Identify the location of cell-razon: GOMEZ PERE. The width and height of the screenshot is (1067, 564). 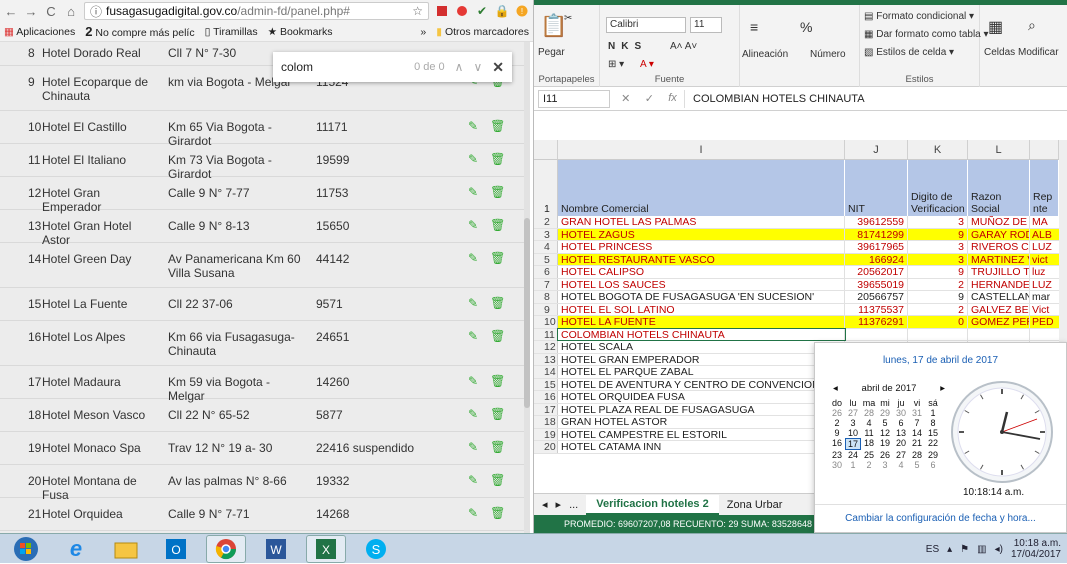
(999, 322).